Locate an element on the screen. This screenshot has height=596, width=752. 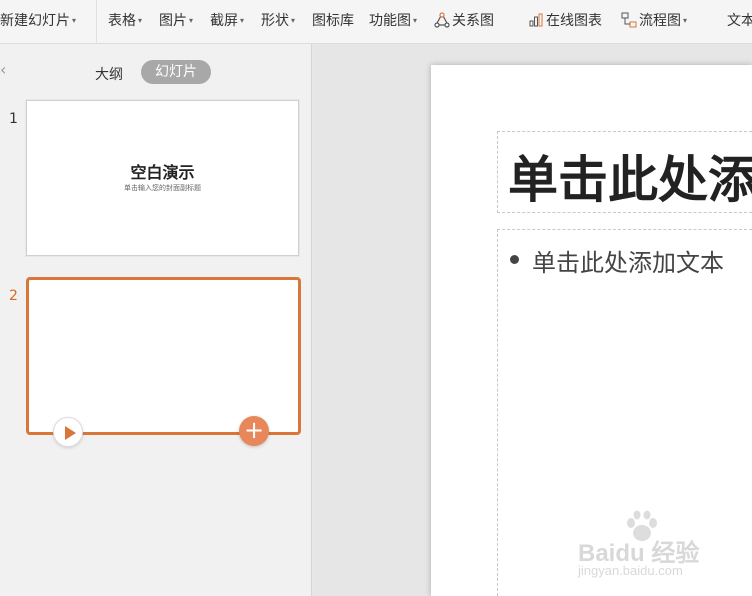
relation-icon is located at coordinates (442, 20).